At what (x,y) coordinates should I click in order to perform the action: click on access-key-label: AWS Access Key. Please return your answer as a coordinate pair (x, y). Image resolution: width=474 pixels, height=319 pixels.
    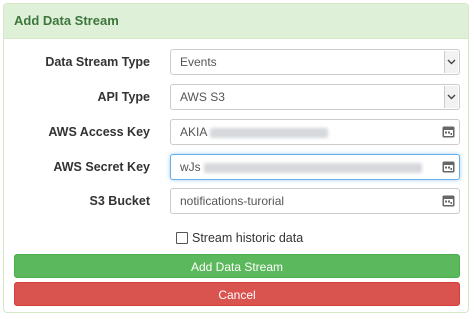
    Looking at the image, I should click on (99, 132).